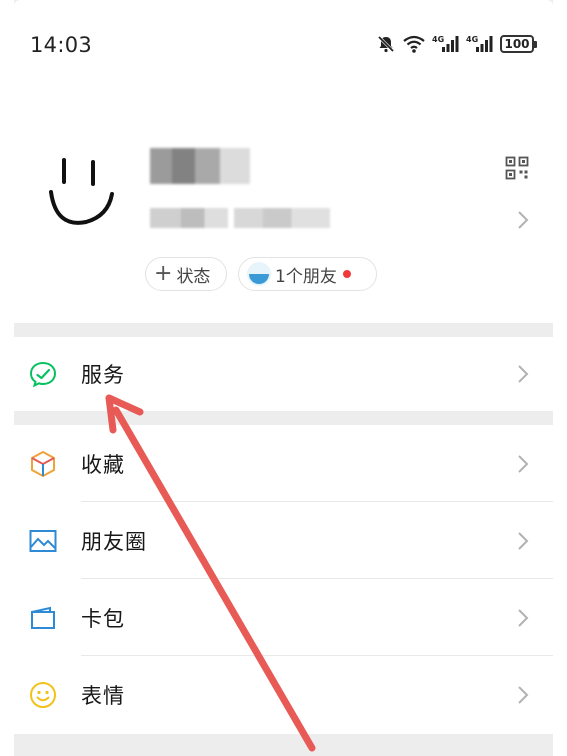  I want to click on friend-status-avatar-icon, so click(259, 274).